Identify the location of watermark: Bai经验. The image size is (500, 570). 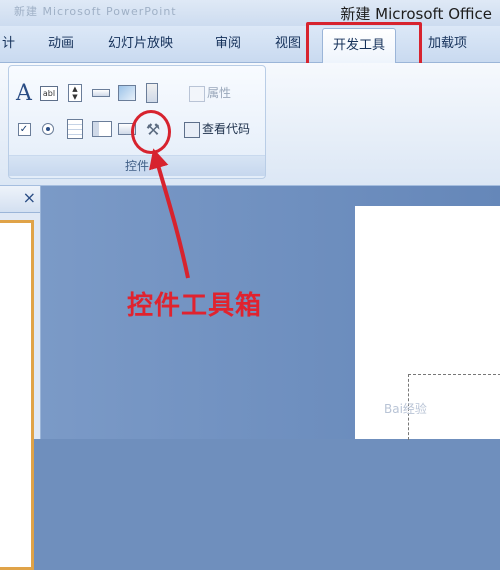
(405, 409).